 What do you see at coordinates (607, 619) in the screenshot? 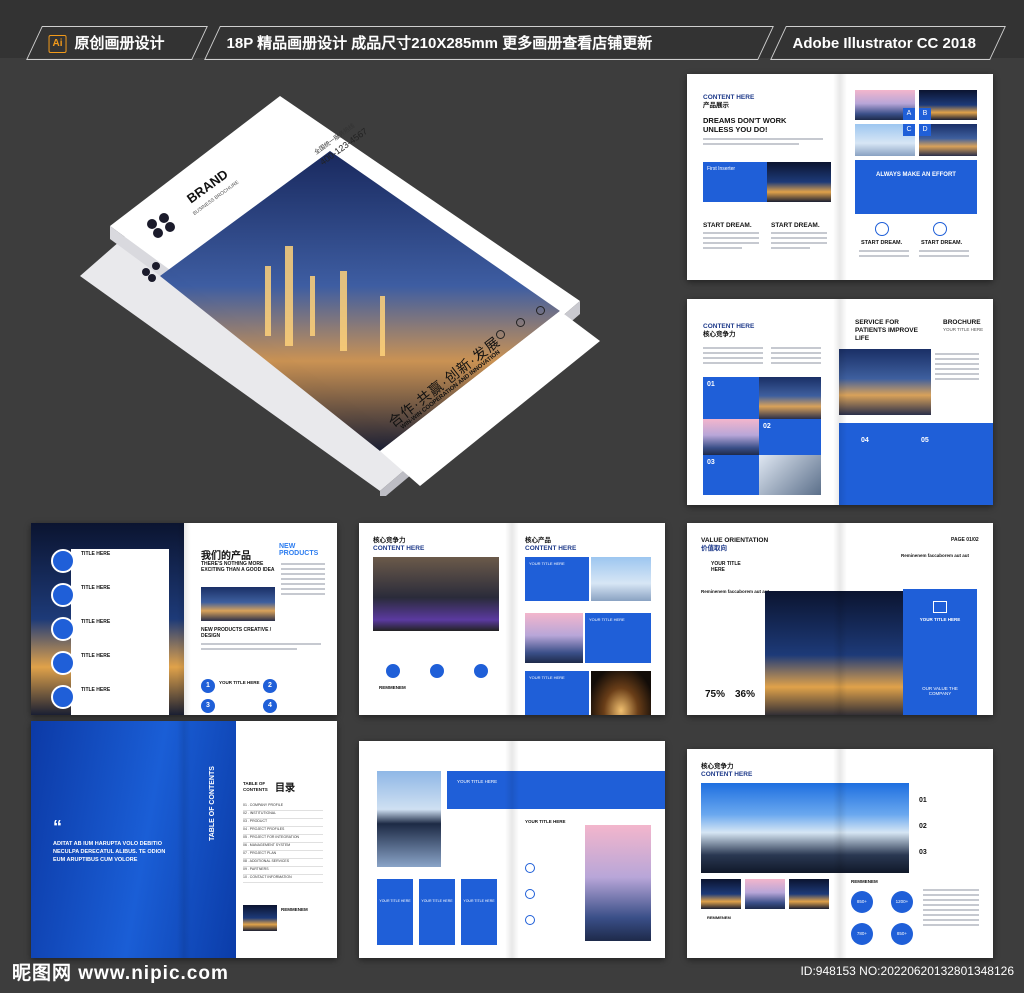
I see `box-2-title: YOUR TITLE HERE` at bounding box center [607, 619].